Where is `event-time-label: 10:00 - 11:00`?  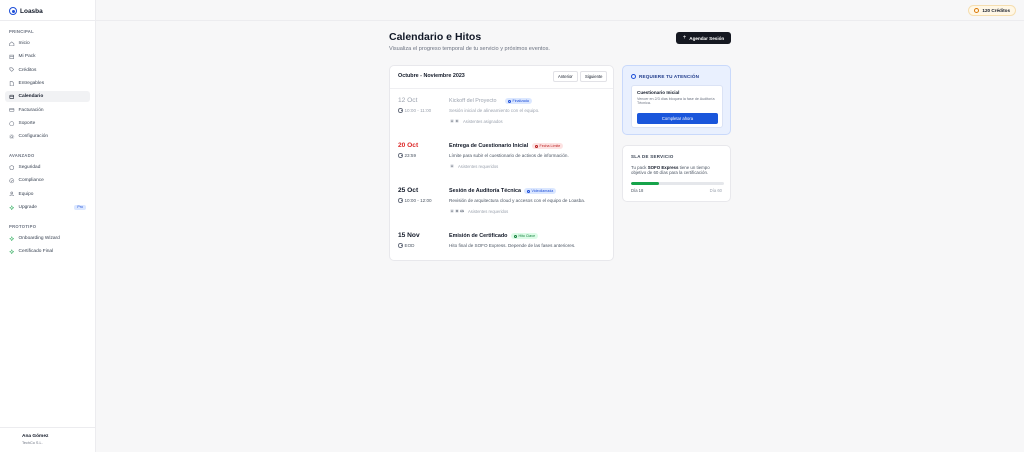 event-time-label: 10:00 - 11:00 is located at coordinates (418, 110).